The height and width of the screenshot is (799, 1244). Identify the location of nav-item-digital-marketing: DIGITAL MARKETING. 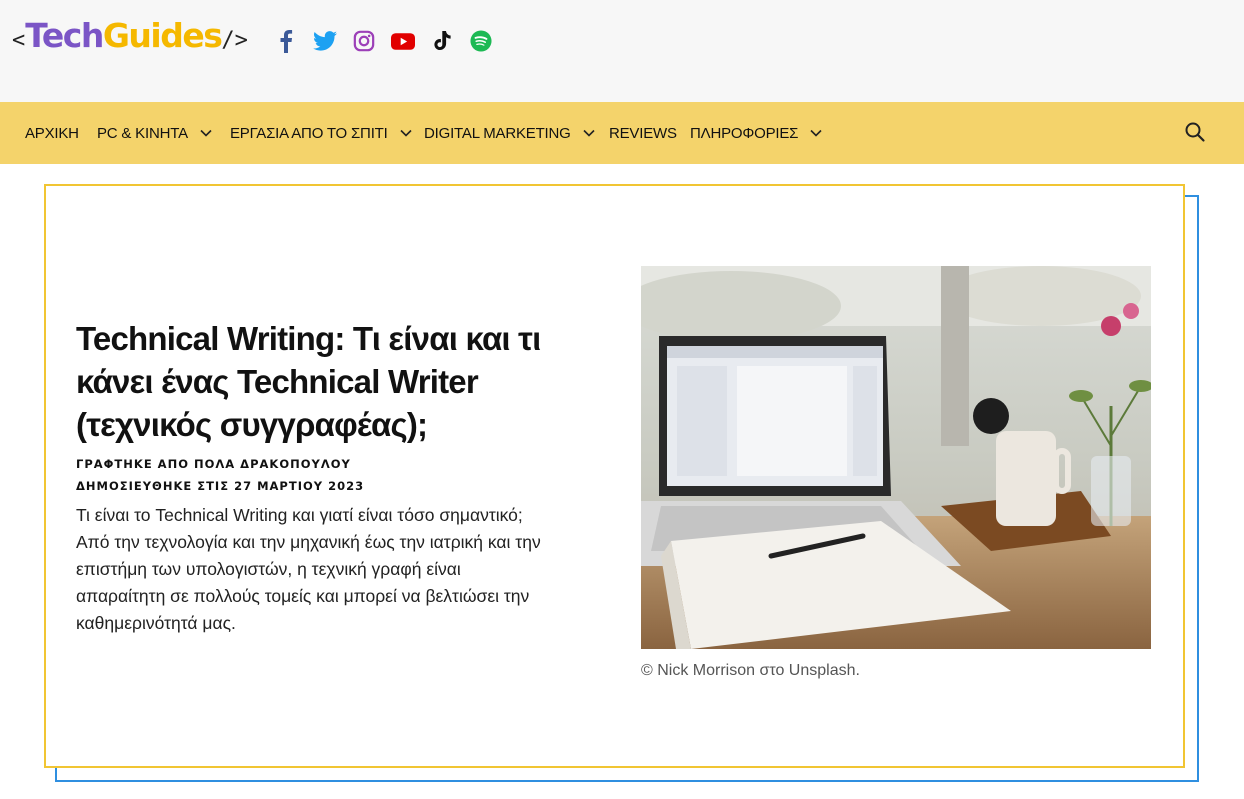
(509, 133).